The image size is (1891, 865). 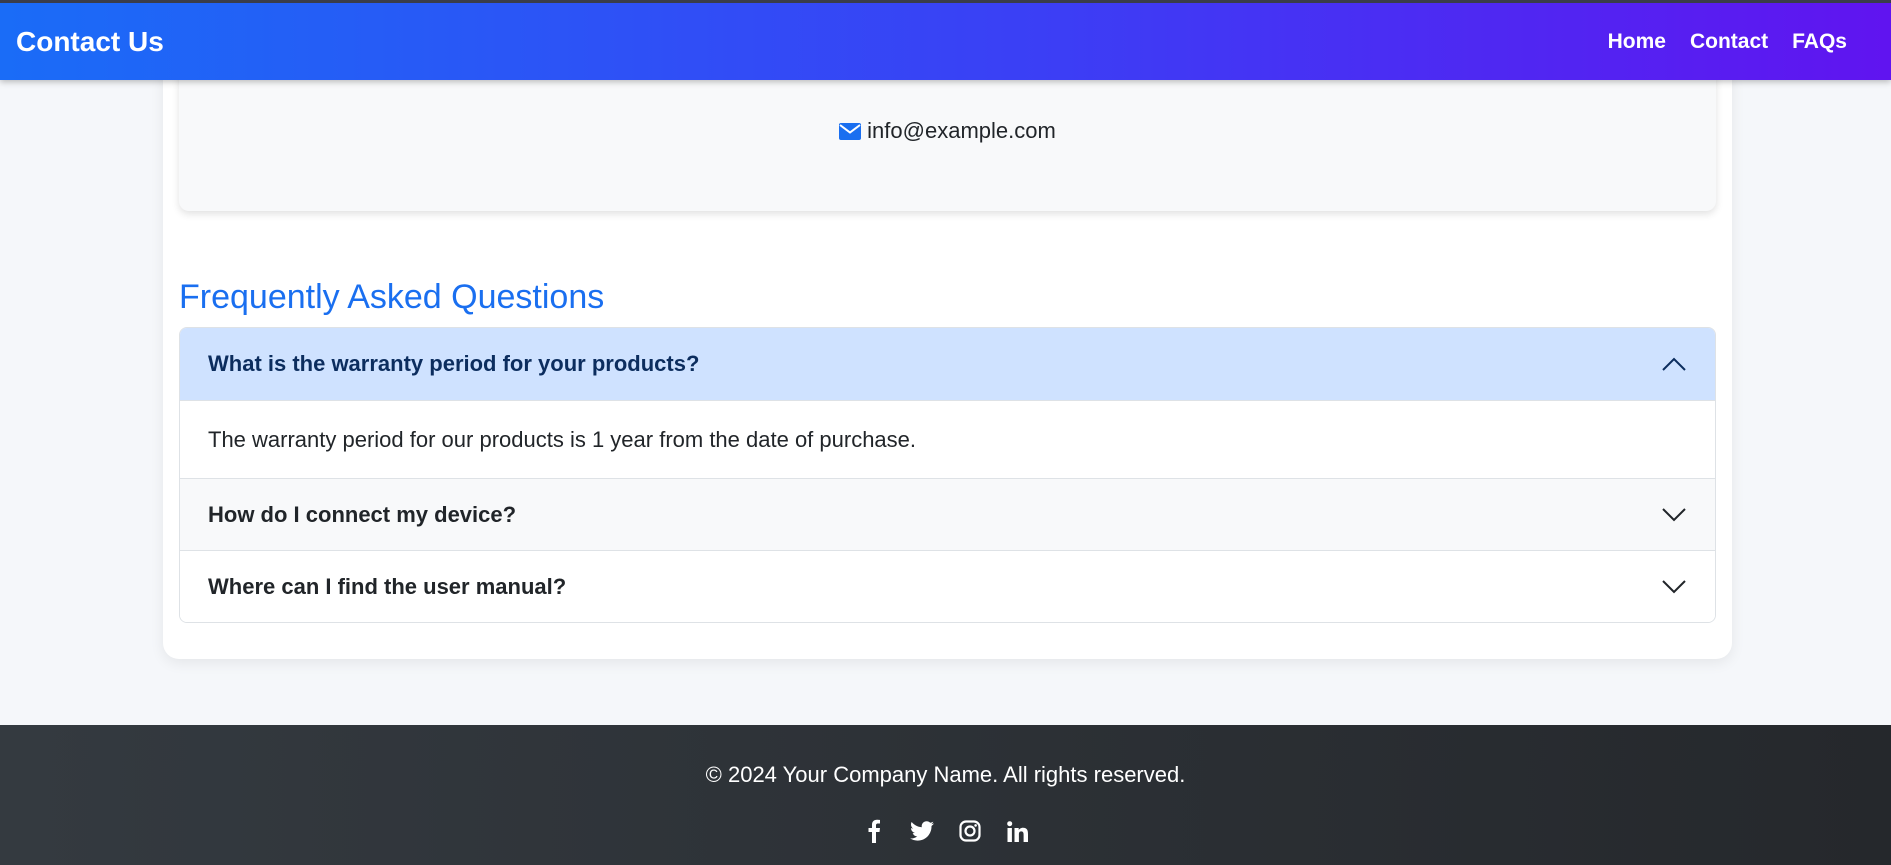 I want to click on email-address: info@example.com, so click(x=961, y=131).